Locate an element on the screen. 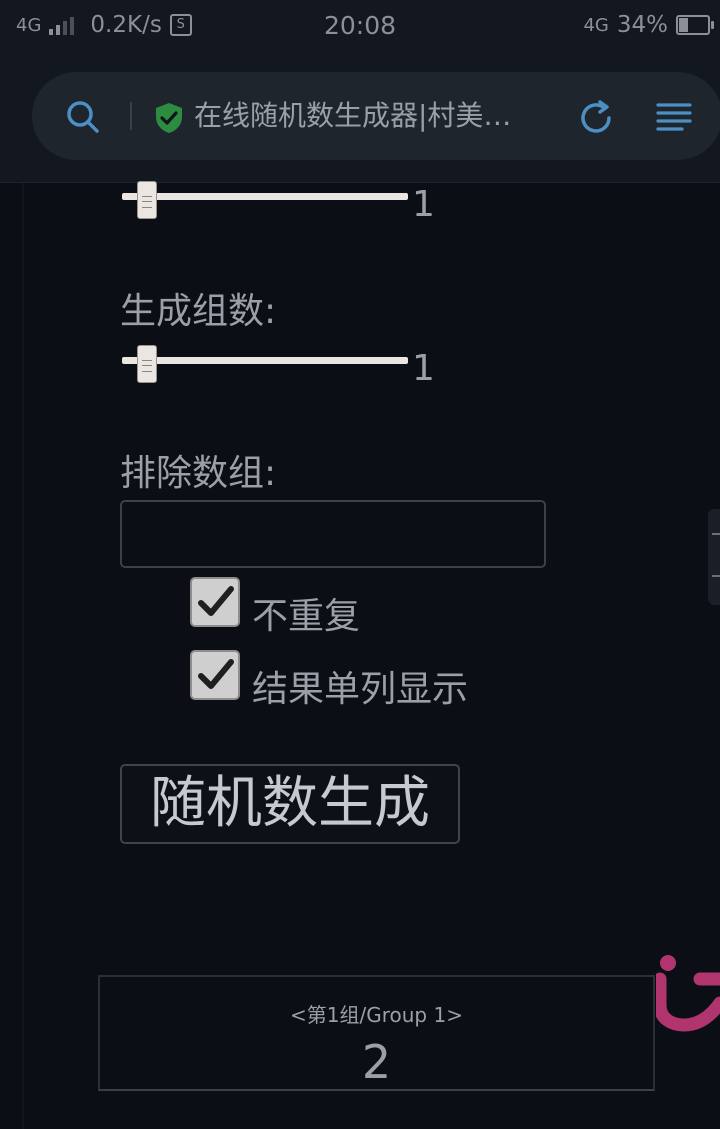 The height and width of the screenshot is (1129, 720). group-count-slider: 1 is located at coordinates (278, 368).